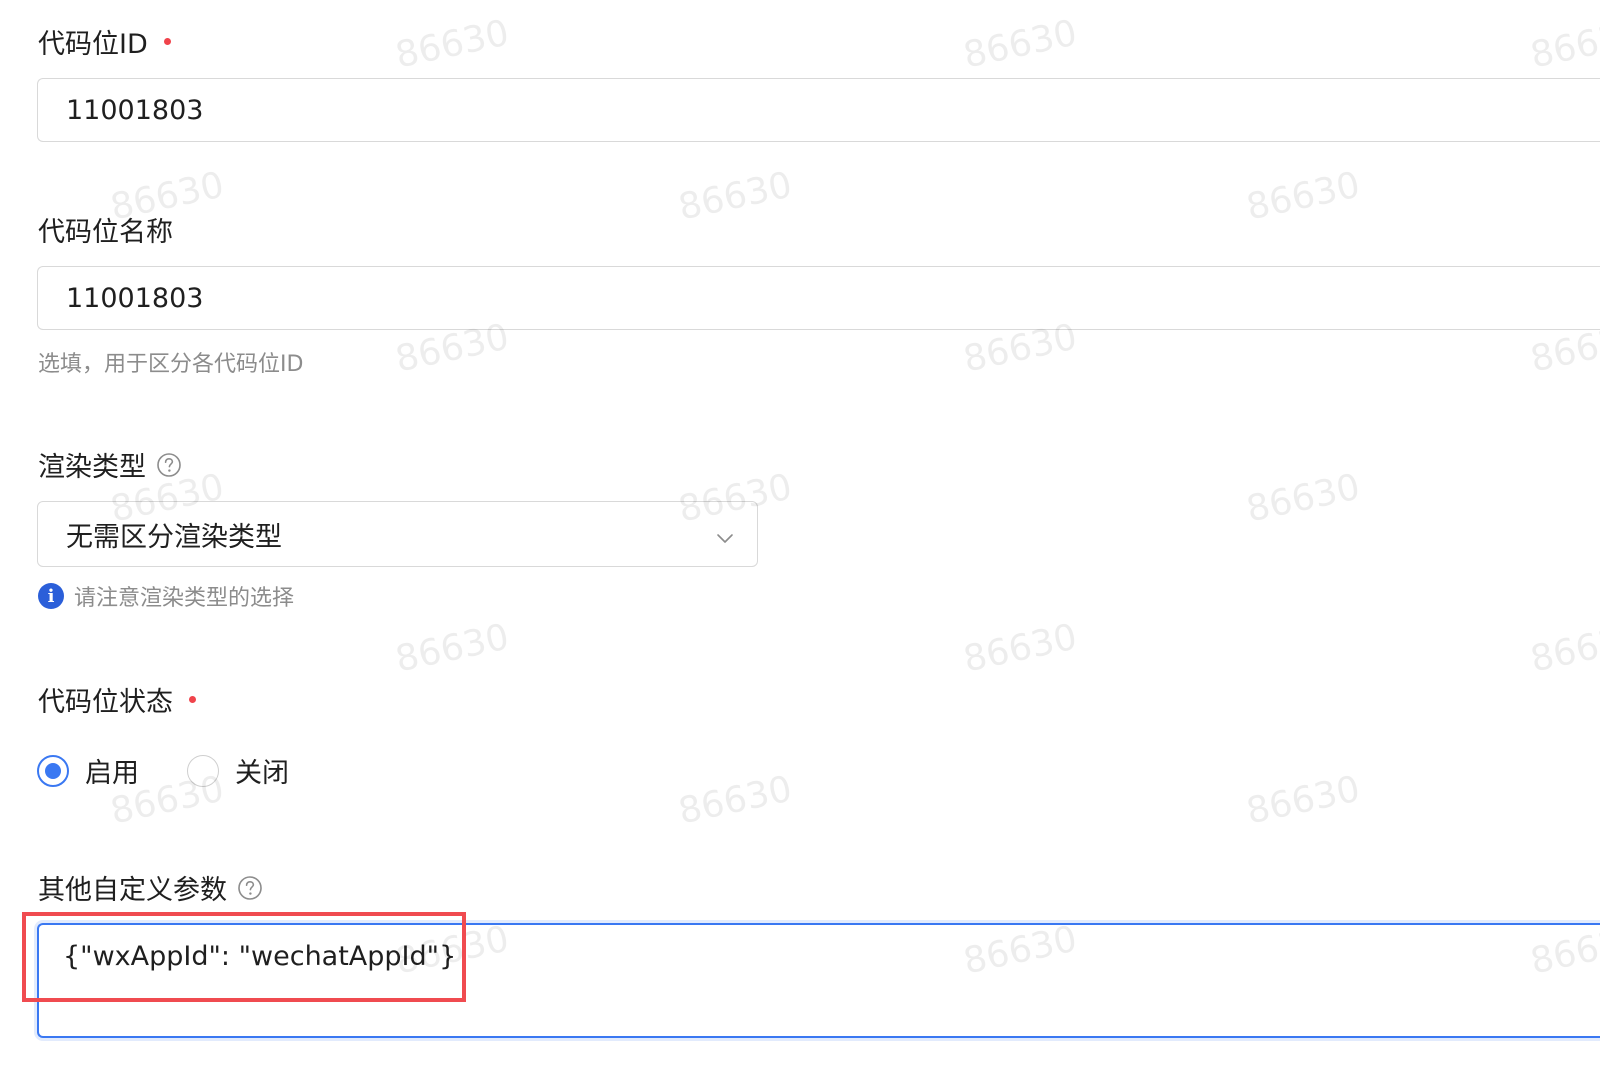  What do you see at coordinates (184, 598) in the screenshot?
I see `render-type-hint: 请注意渲染类型的选择` at bounding box center [184, 598].